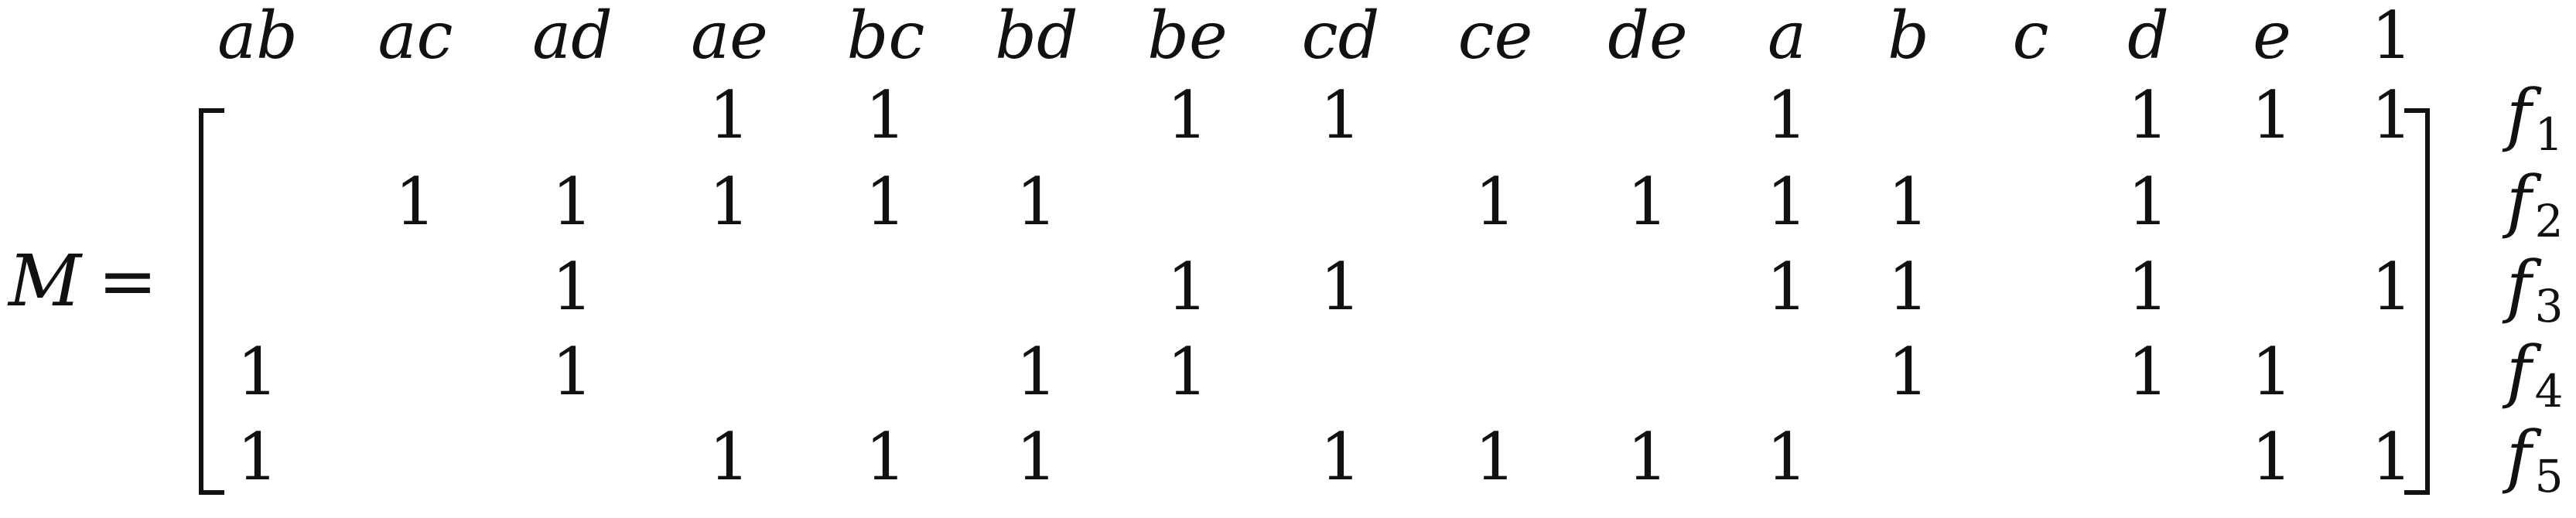 This screenshot has width=2576, height=518. Describe the element at coordinates (211, 301) in the screenshot. I see `left-bracket` at that location.